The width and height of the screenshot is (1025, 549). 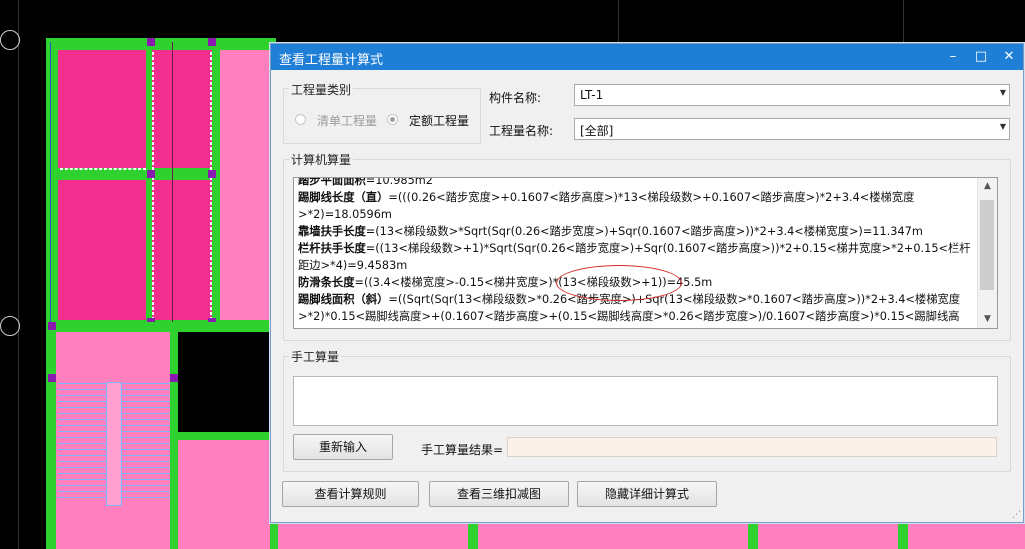 I want to click on maximize-icon: □, so click(x=981, y=57).